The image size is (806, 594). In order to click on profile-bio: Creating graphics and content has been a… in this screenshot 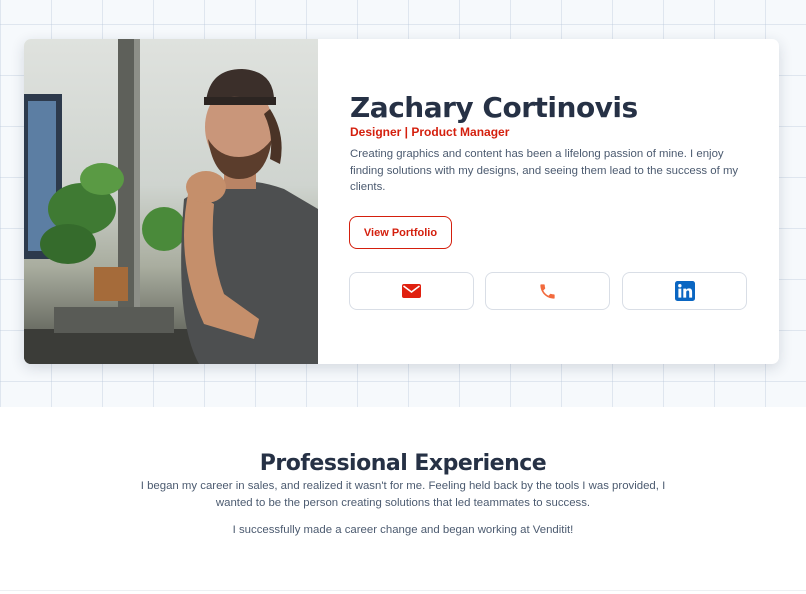, I will do `click(544, 170)`.